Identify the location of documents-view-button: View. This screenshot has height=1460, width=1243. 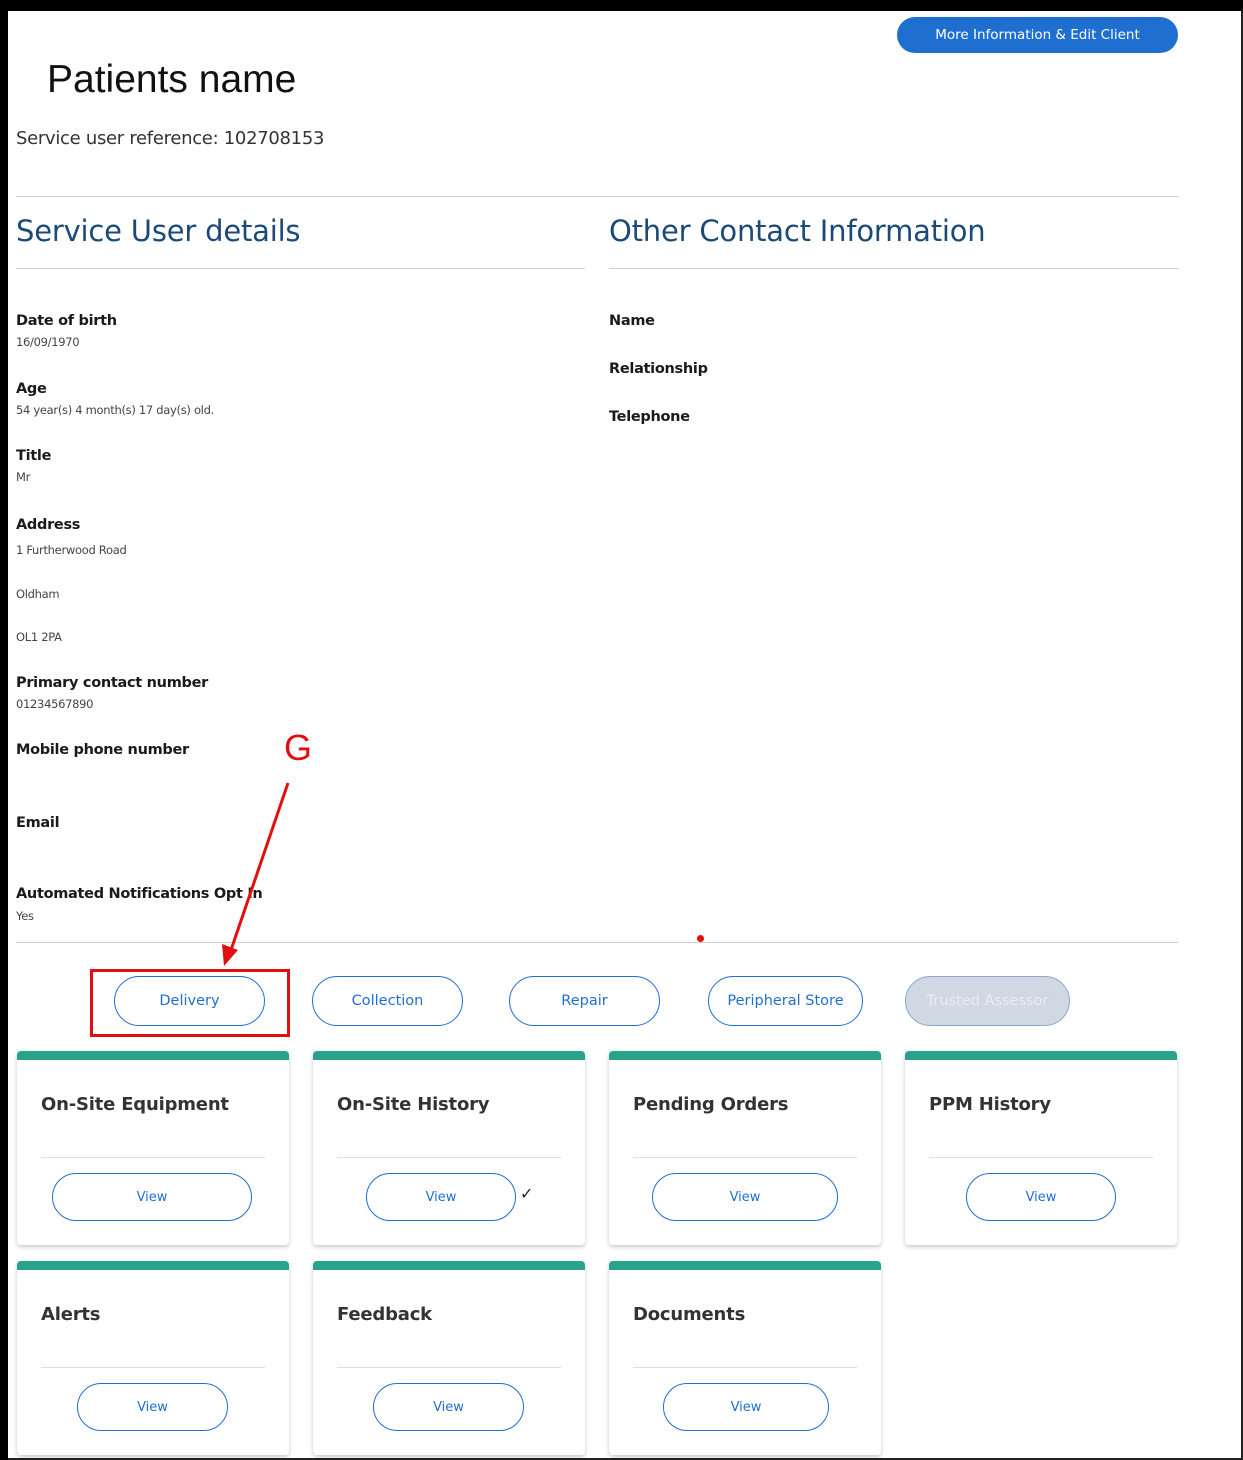
(746, 1407).